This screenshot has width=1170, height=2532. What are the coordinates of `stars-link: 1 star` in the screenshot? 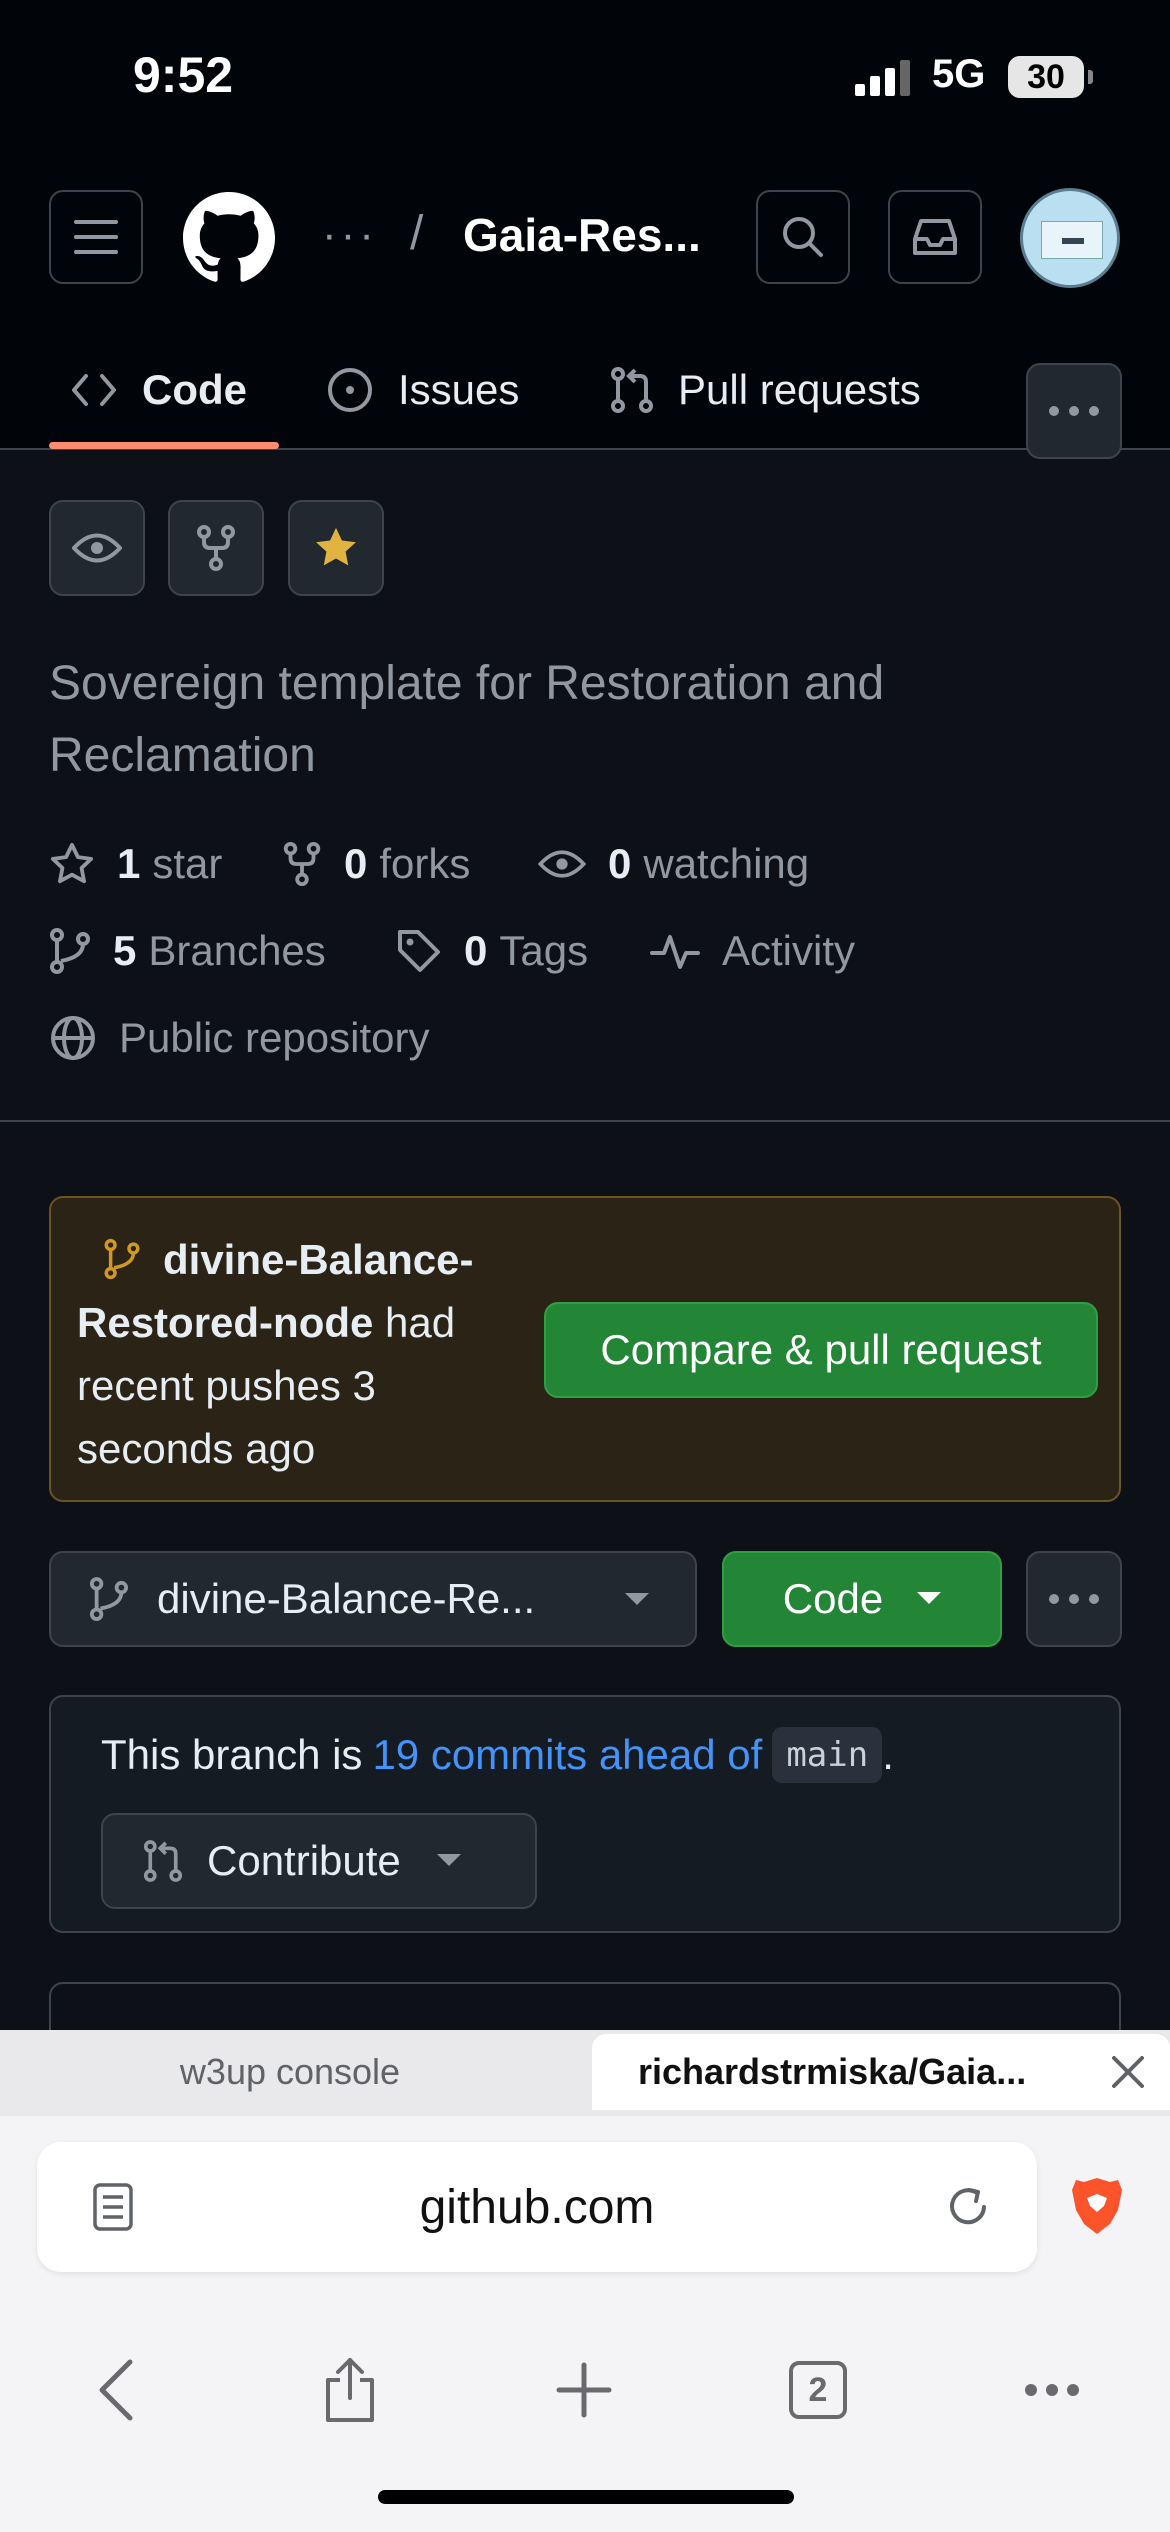 It's located at (135, 864).